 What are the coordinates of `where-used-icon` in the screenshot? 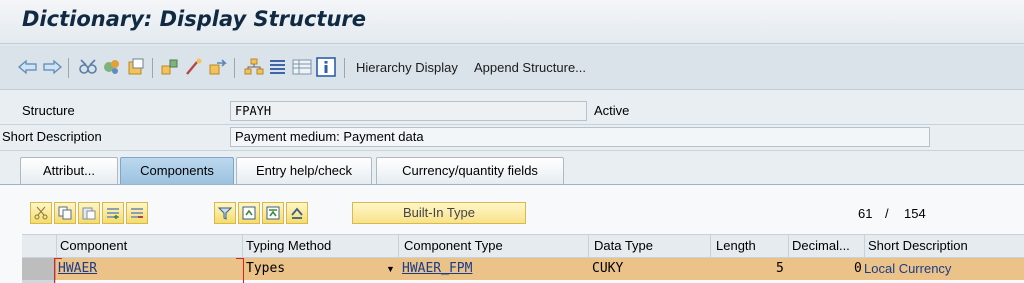 It's located at (170, 67).